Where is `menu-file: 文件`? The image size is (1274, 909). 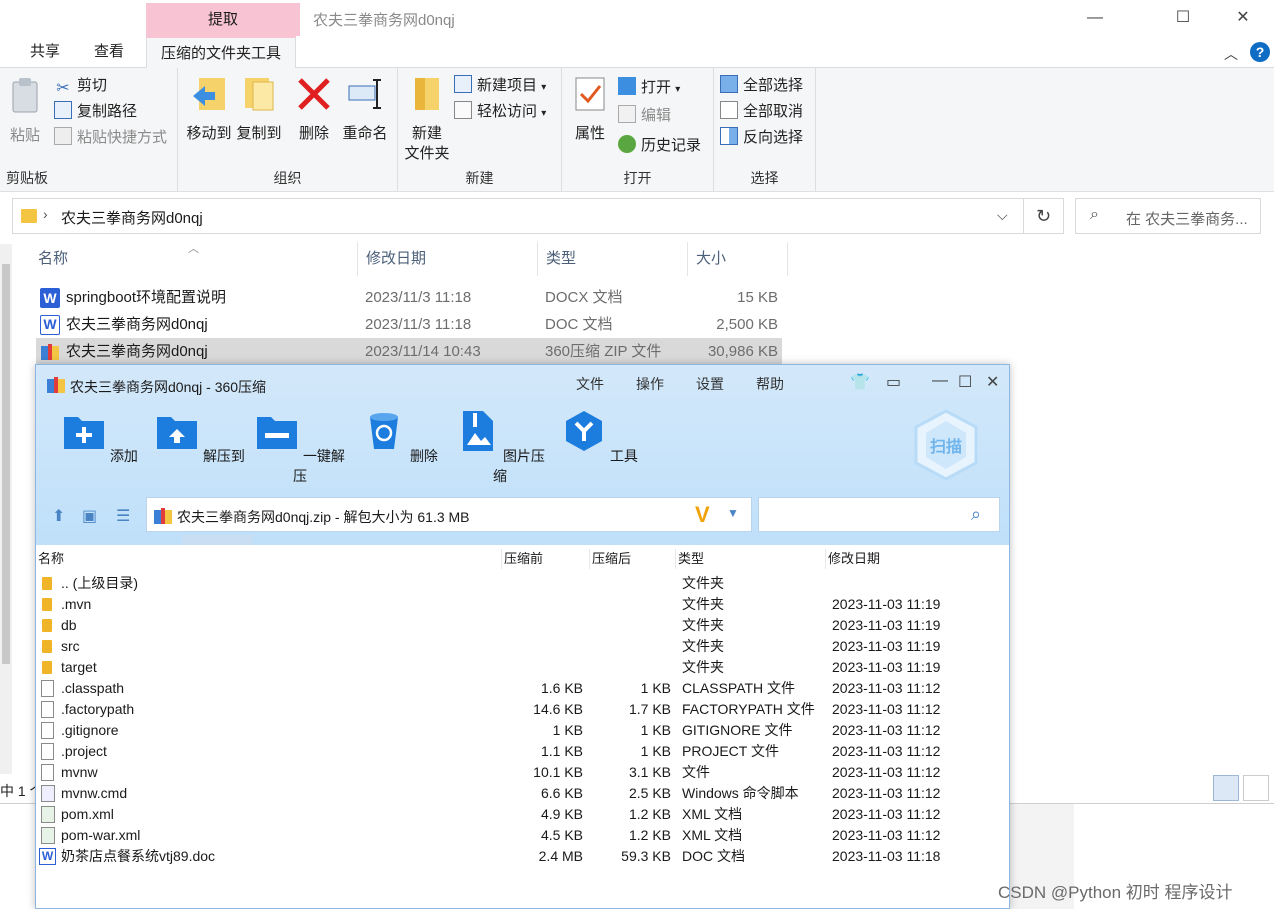
menu-file: 文件 is located at coordinates (590, 384).